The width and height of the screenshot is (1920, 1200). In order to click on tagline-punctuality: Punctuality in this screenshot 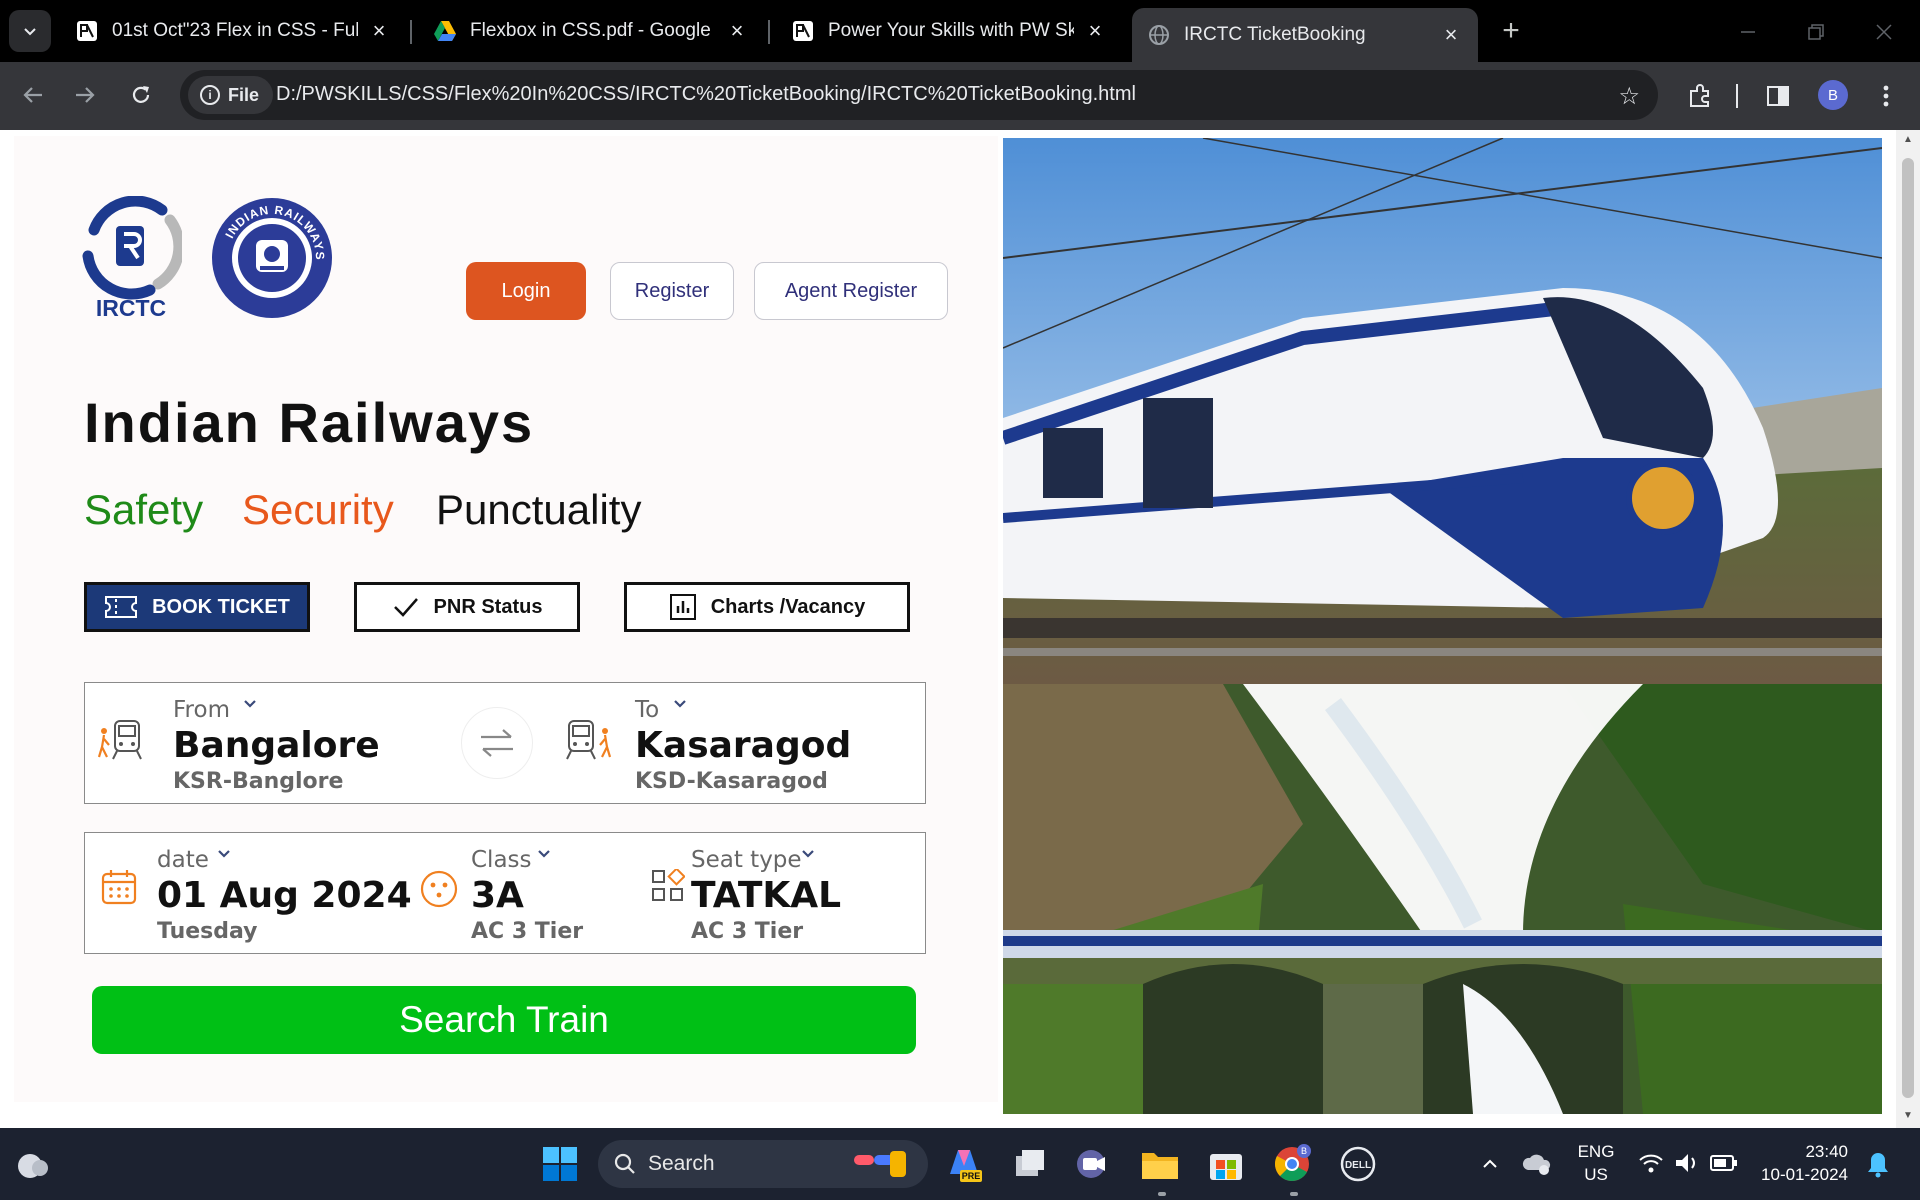, I will do `click(539, 509)`.